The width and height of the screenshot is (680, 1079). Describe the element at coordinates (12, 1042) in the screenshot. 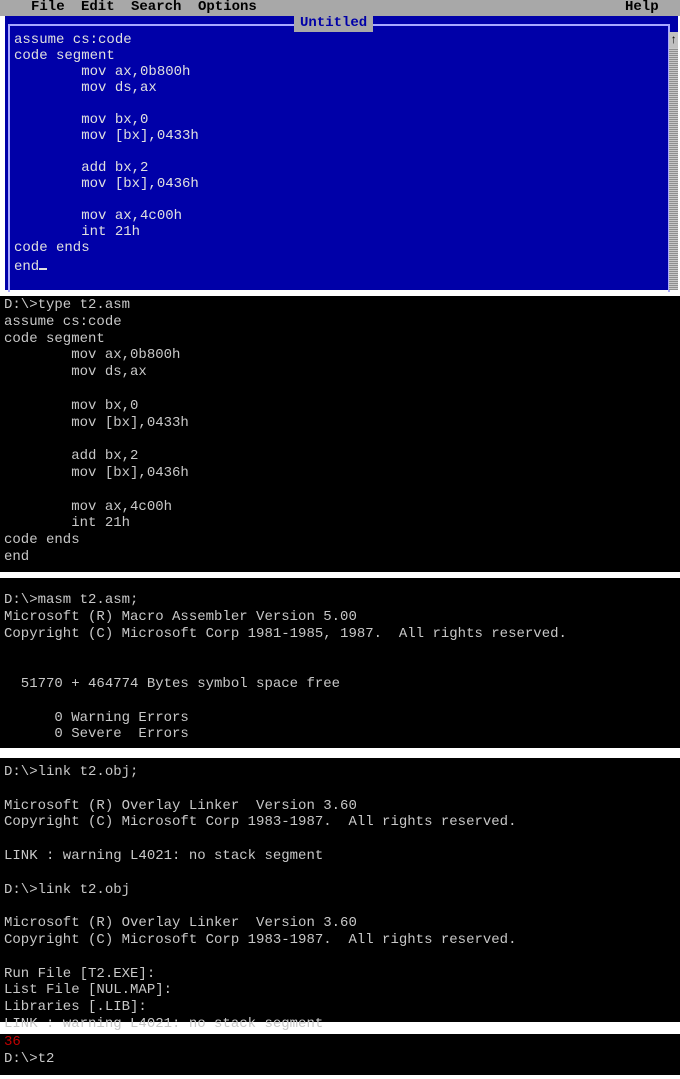

I see `program-output: 36` at that location.